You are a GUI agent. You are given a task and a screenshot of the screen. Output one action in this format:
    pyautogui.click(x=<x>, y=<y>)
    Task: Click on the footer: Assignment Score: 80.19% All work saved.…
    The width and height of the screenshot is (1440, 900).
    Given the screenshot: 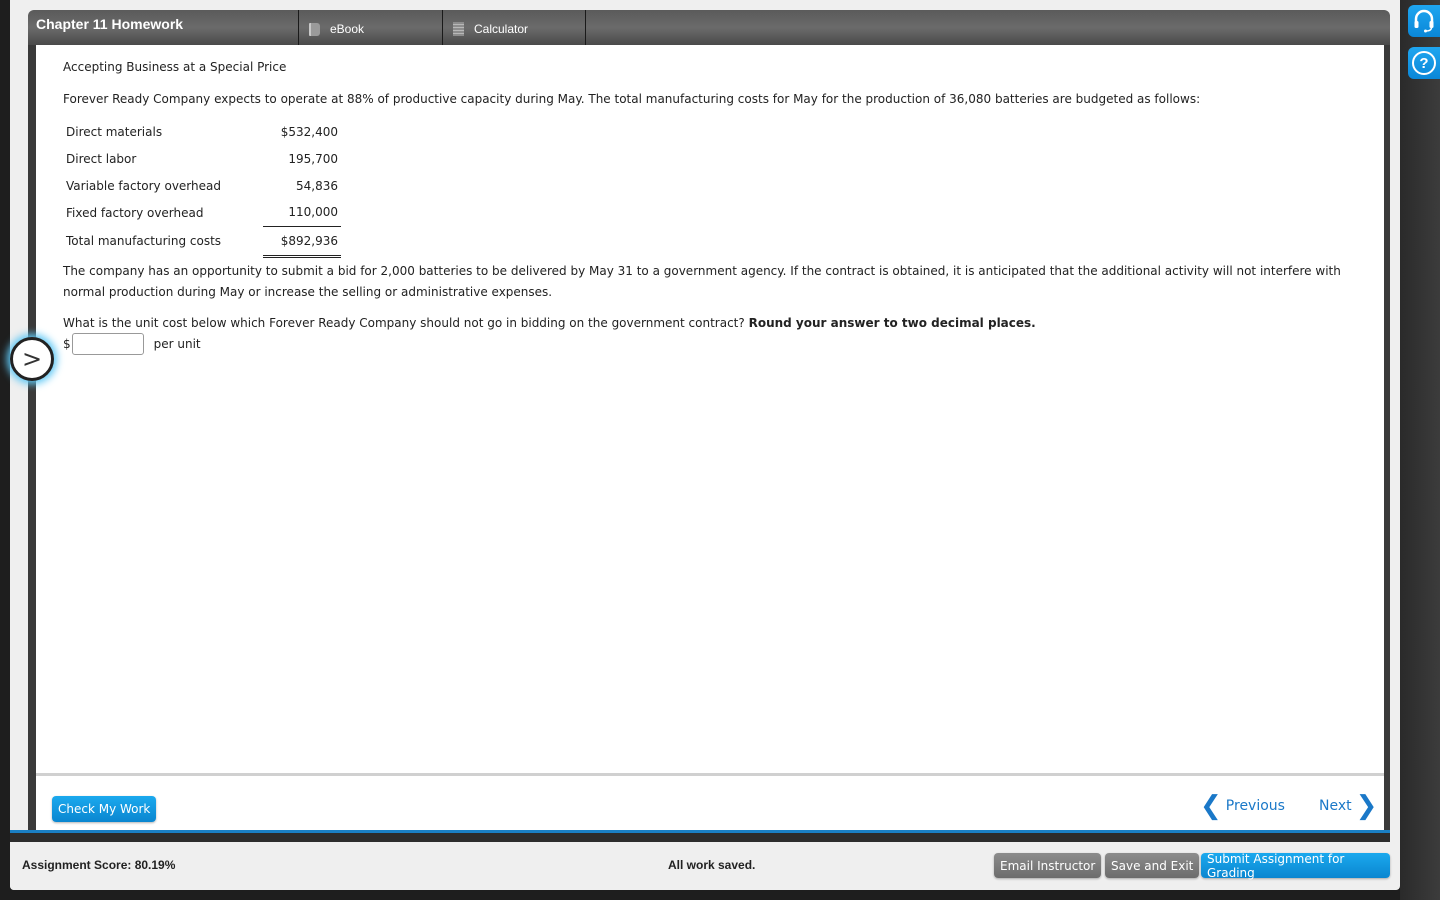 What is the action you would take?
    pyautogui.click(x=700, y=866)
    